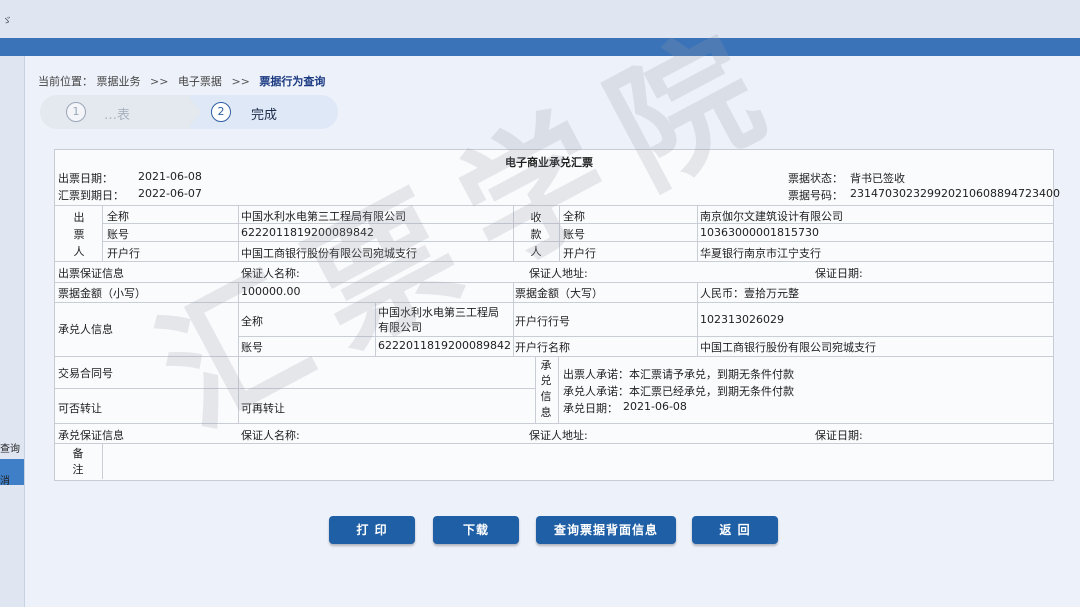 The image size is (1080, 607). What do you see at coordinates (170, 176) in the screenshot?
I see `issue-date: 2021-06-08` at bounding box center [170, 176].